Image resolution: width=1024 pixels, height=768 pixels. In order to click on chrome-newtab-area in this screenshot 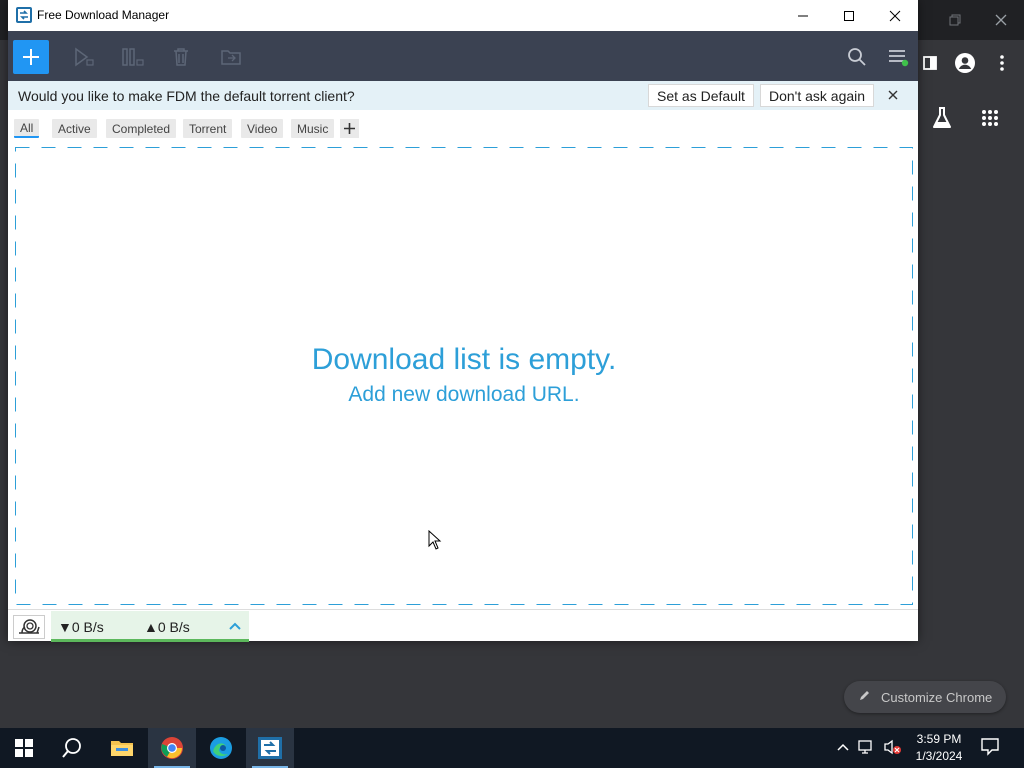, I will do `click(971, 407)`.